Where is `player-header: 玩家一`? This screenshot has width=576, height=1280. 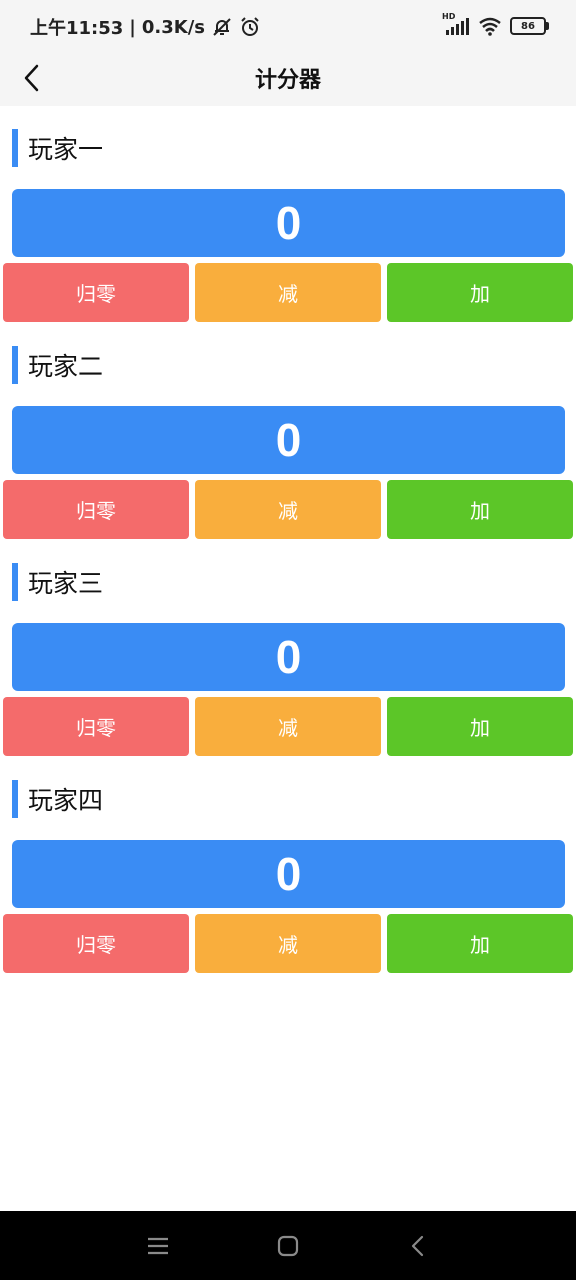
player-header: 玩家一 is located at coordinates (57, 148).